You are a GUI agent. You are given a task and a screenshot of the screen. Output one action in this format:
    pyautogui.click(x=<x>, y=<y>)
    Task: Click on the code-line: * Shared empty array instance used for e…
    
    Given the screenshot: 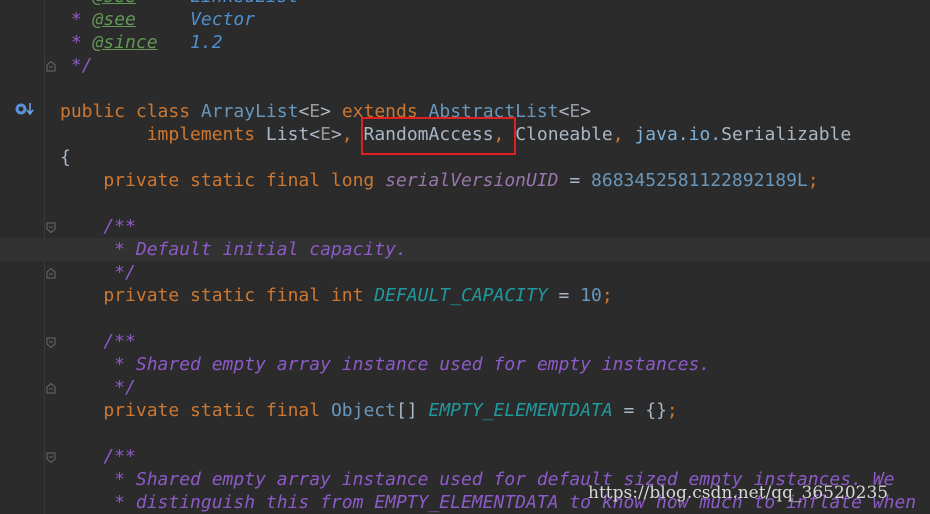 What is the action you would take?
    pyautogui.click(x=465, y=364)
    